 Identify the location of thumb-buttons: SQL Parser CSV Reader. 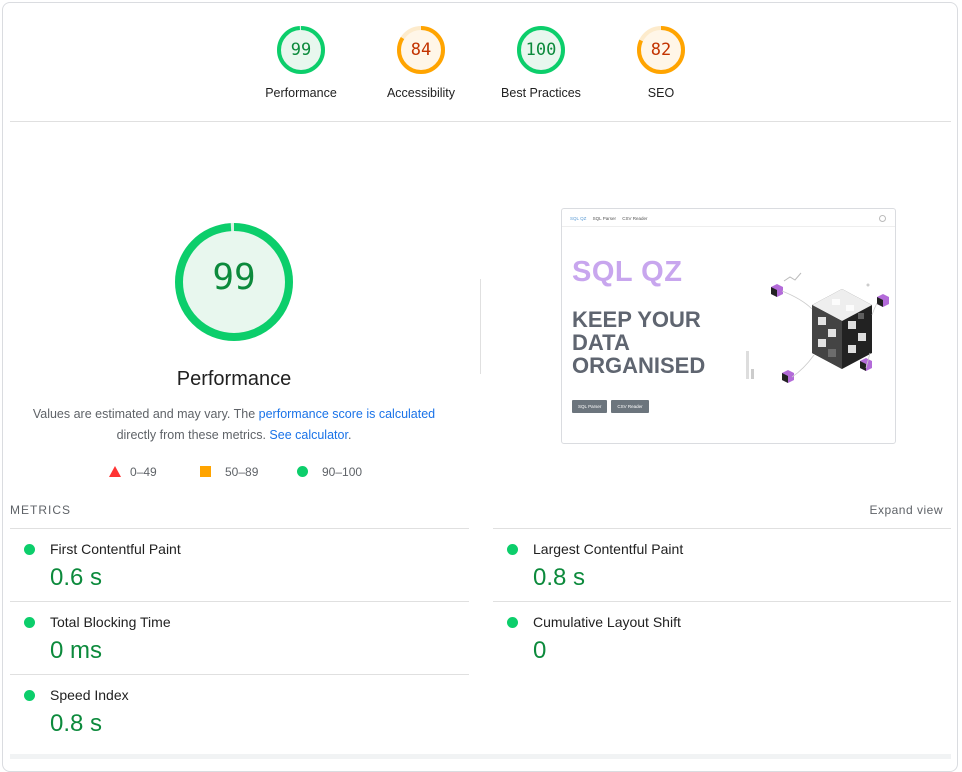
(612, 404).